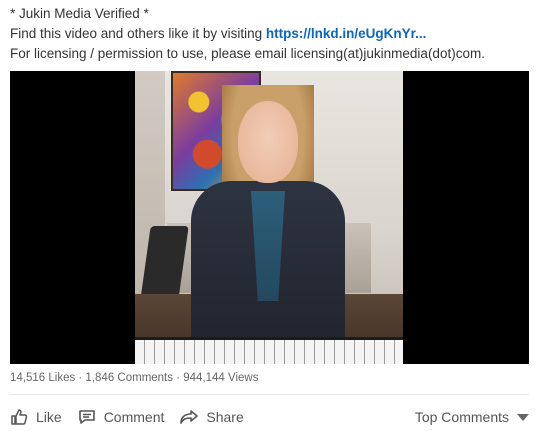  Describe the element at coordinates (523, 417) in the screenshot. I see `caret-down-icon` at that location.